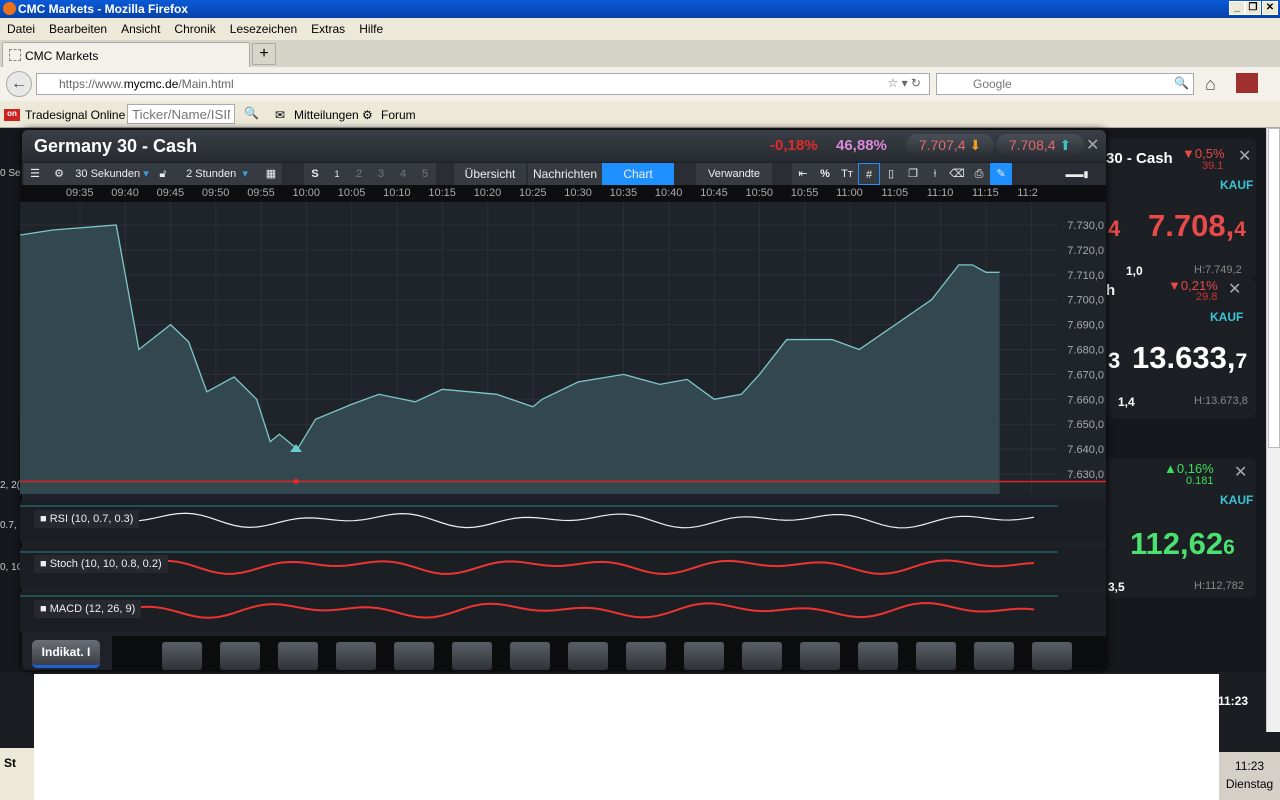  What do you see at coordinates (181, 114) in the screenshot?
I see `ticker-input` at bounding box center [181, 114].